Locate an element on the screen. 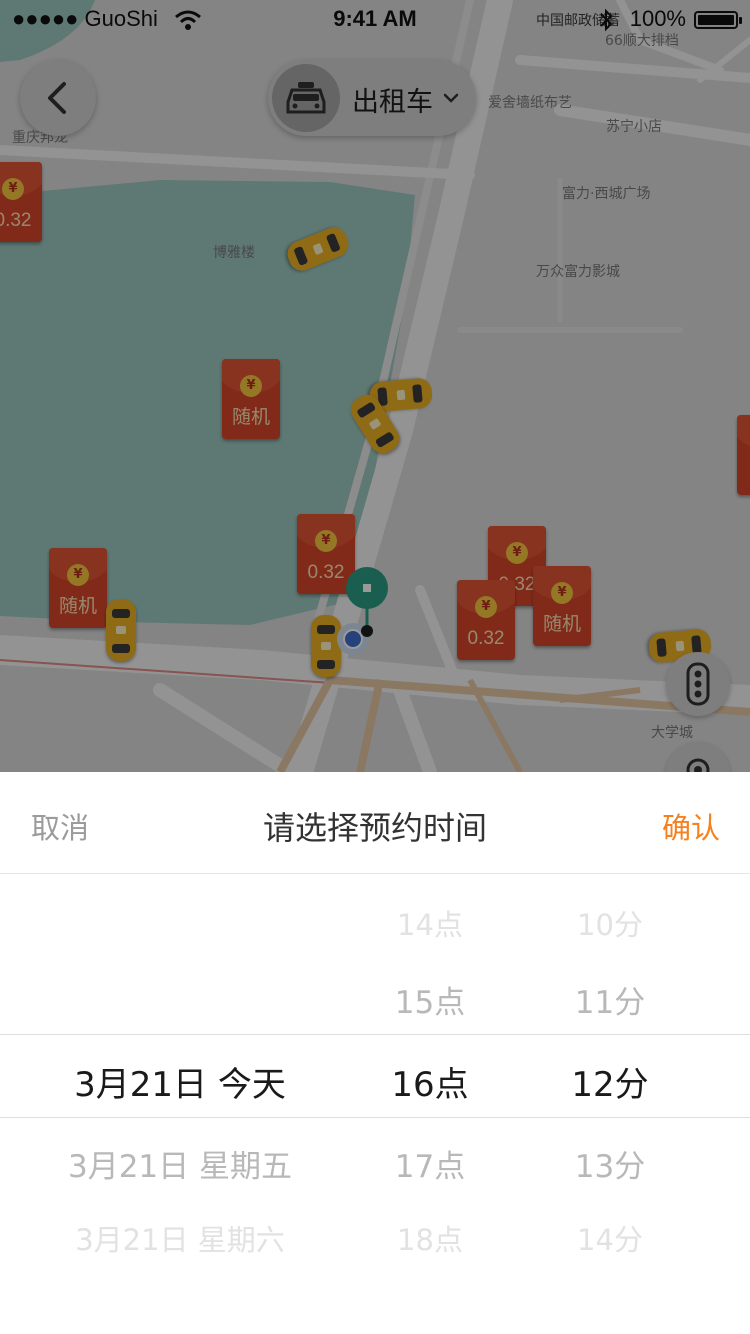 Image resolution: width=750 pixels, height=1334 pixels. minute-option: 10分 is located at coordinates (610, 923).